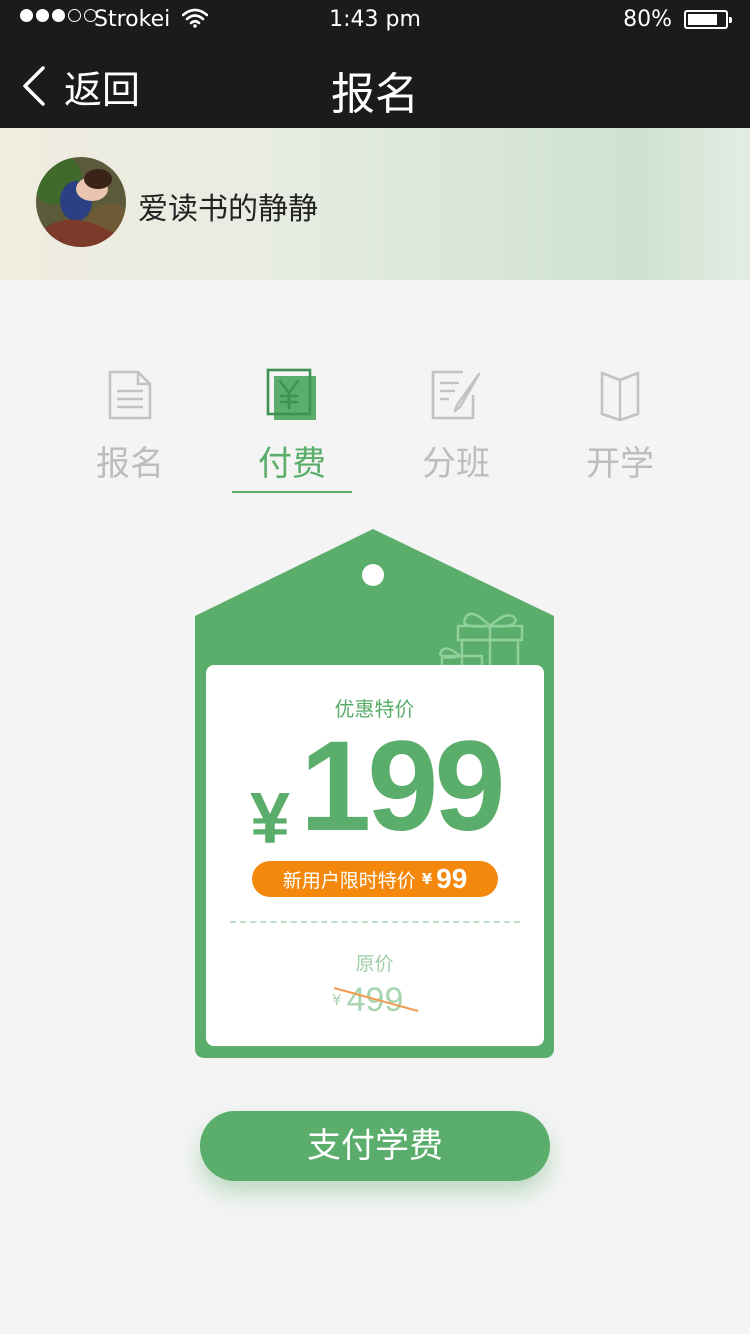  Describe the element at coordinates (81, 202) in the screenshot. I see `avatar` at that location.